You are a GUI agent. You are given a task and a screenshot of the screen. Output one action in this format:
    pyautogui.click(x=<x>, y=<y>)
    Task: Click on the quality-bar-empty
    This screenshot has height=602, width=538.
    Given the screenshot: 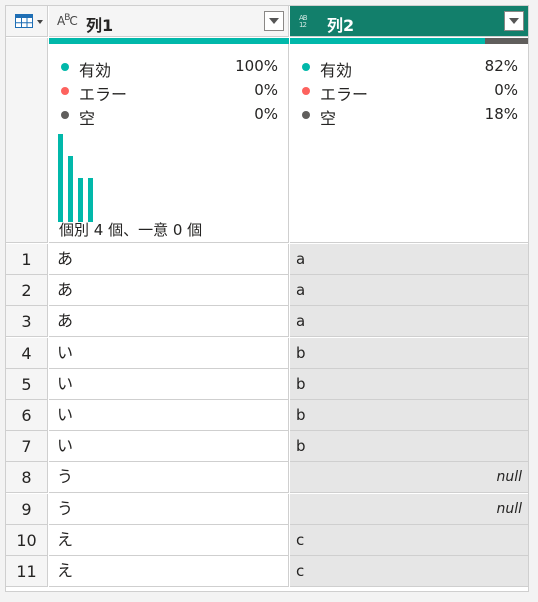 What is the action you would take?
    pyautogui.click(x=506, y=41)
    